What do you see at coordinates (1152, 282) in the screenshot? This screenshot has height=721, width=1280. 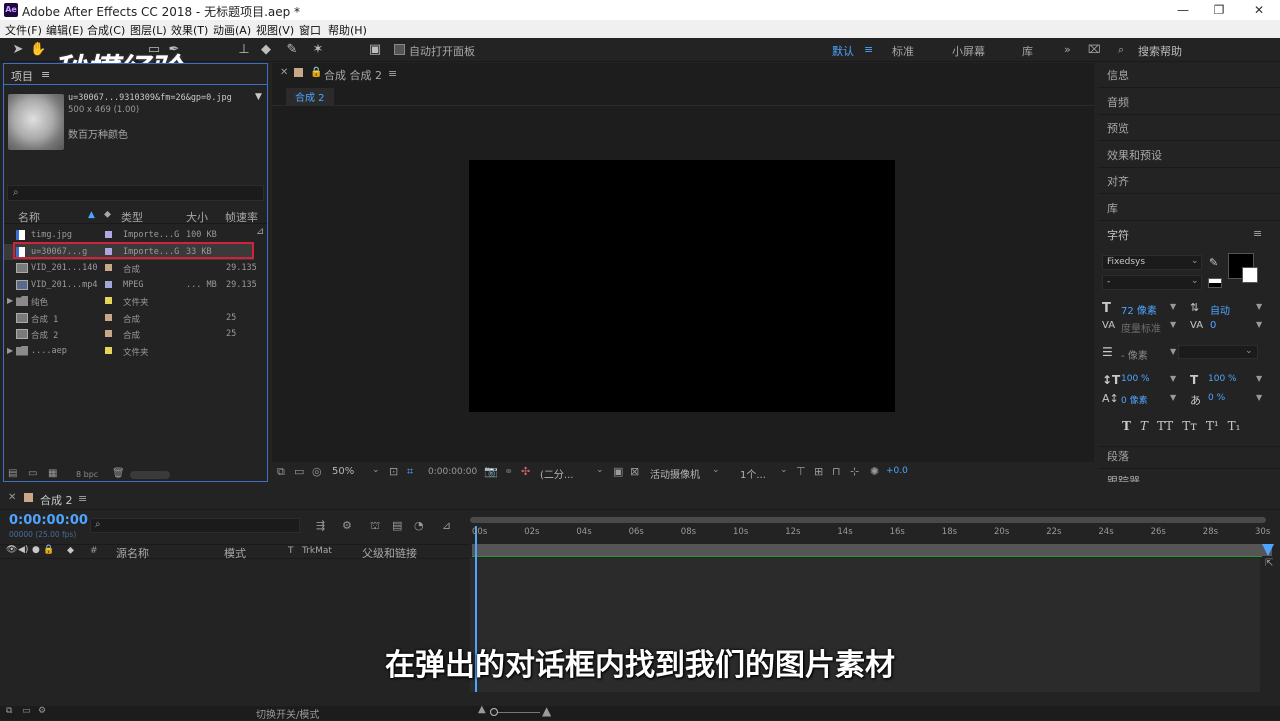 I see `font-style-select: - ⌄` at bounding box center [1152, 282].